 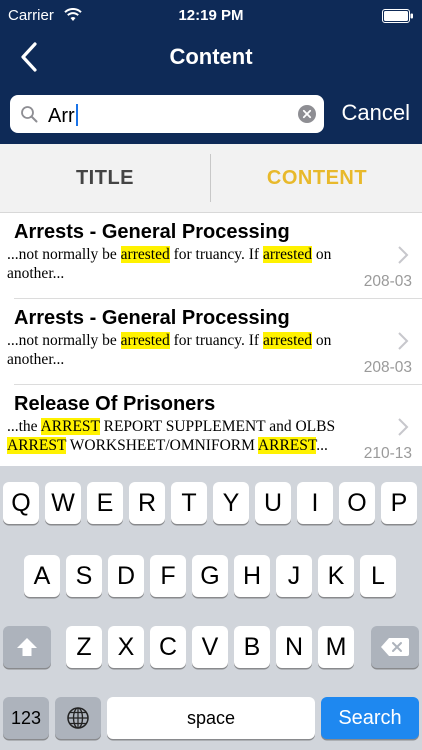 What do you see at coordinates (168, 647) in the screenshot?
I see `key-c: C` at bounding box center [168, 647].